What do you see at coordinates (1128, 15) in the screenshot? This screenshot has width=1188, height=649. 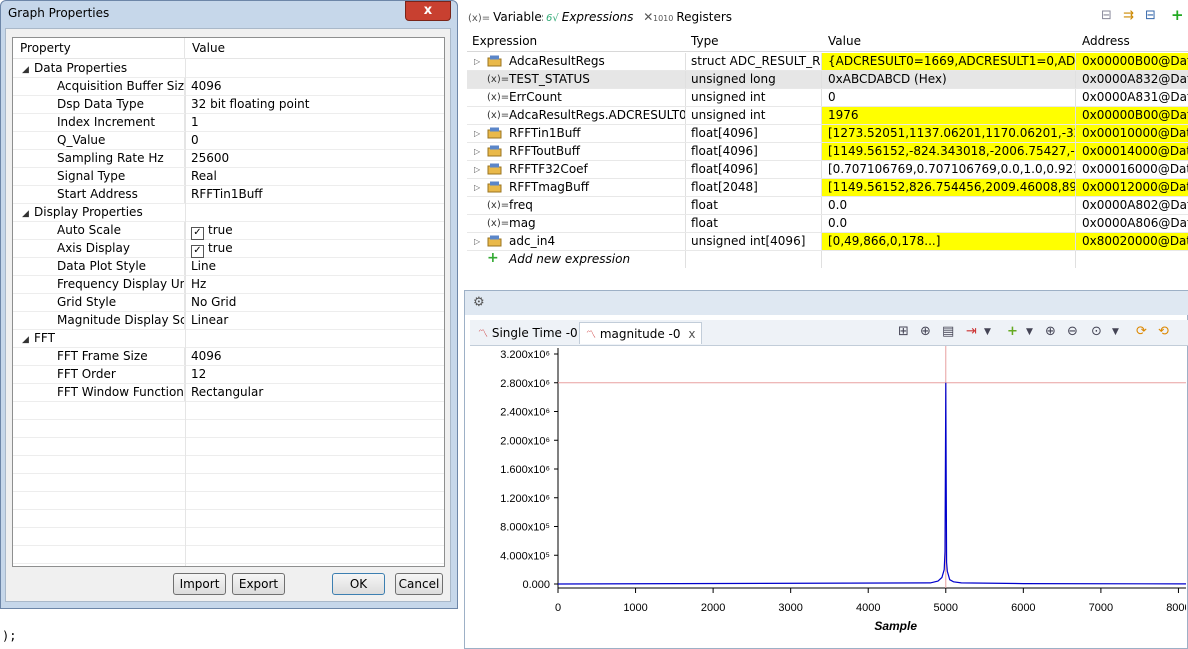 I see `show-type-icon: ⇉` at bounding box center [1128, 15].